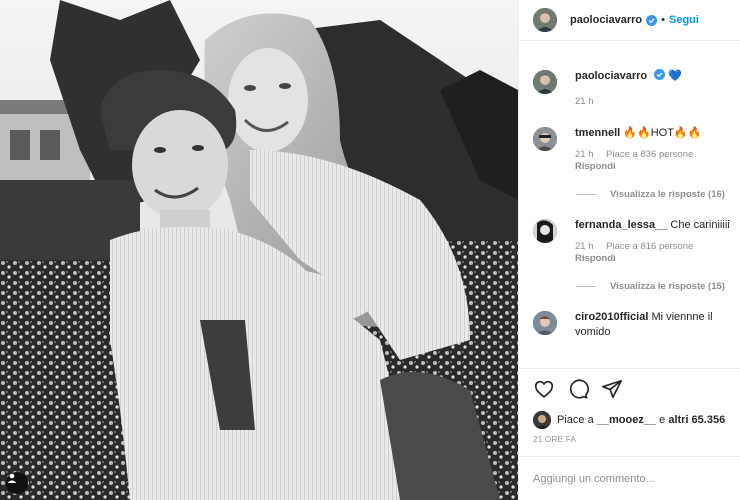  I want to click on post-header: paolociavarro • Segui, so click(629, 20).